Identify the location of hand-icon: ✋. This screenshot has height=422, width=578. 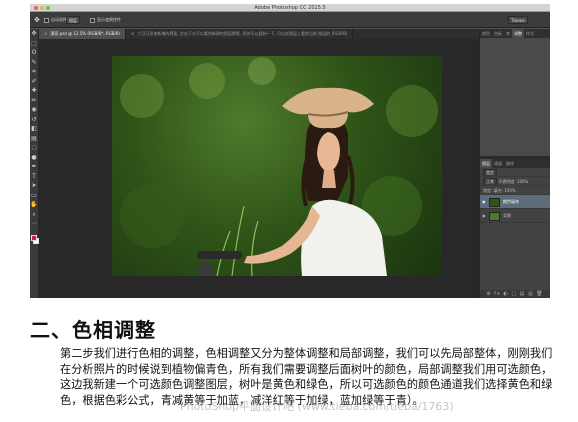
(34, 205).